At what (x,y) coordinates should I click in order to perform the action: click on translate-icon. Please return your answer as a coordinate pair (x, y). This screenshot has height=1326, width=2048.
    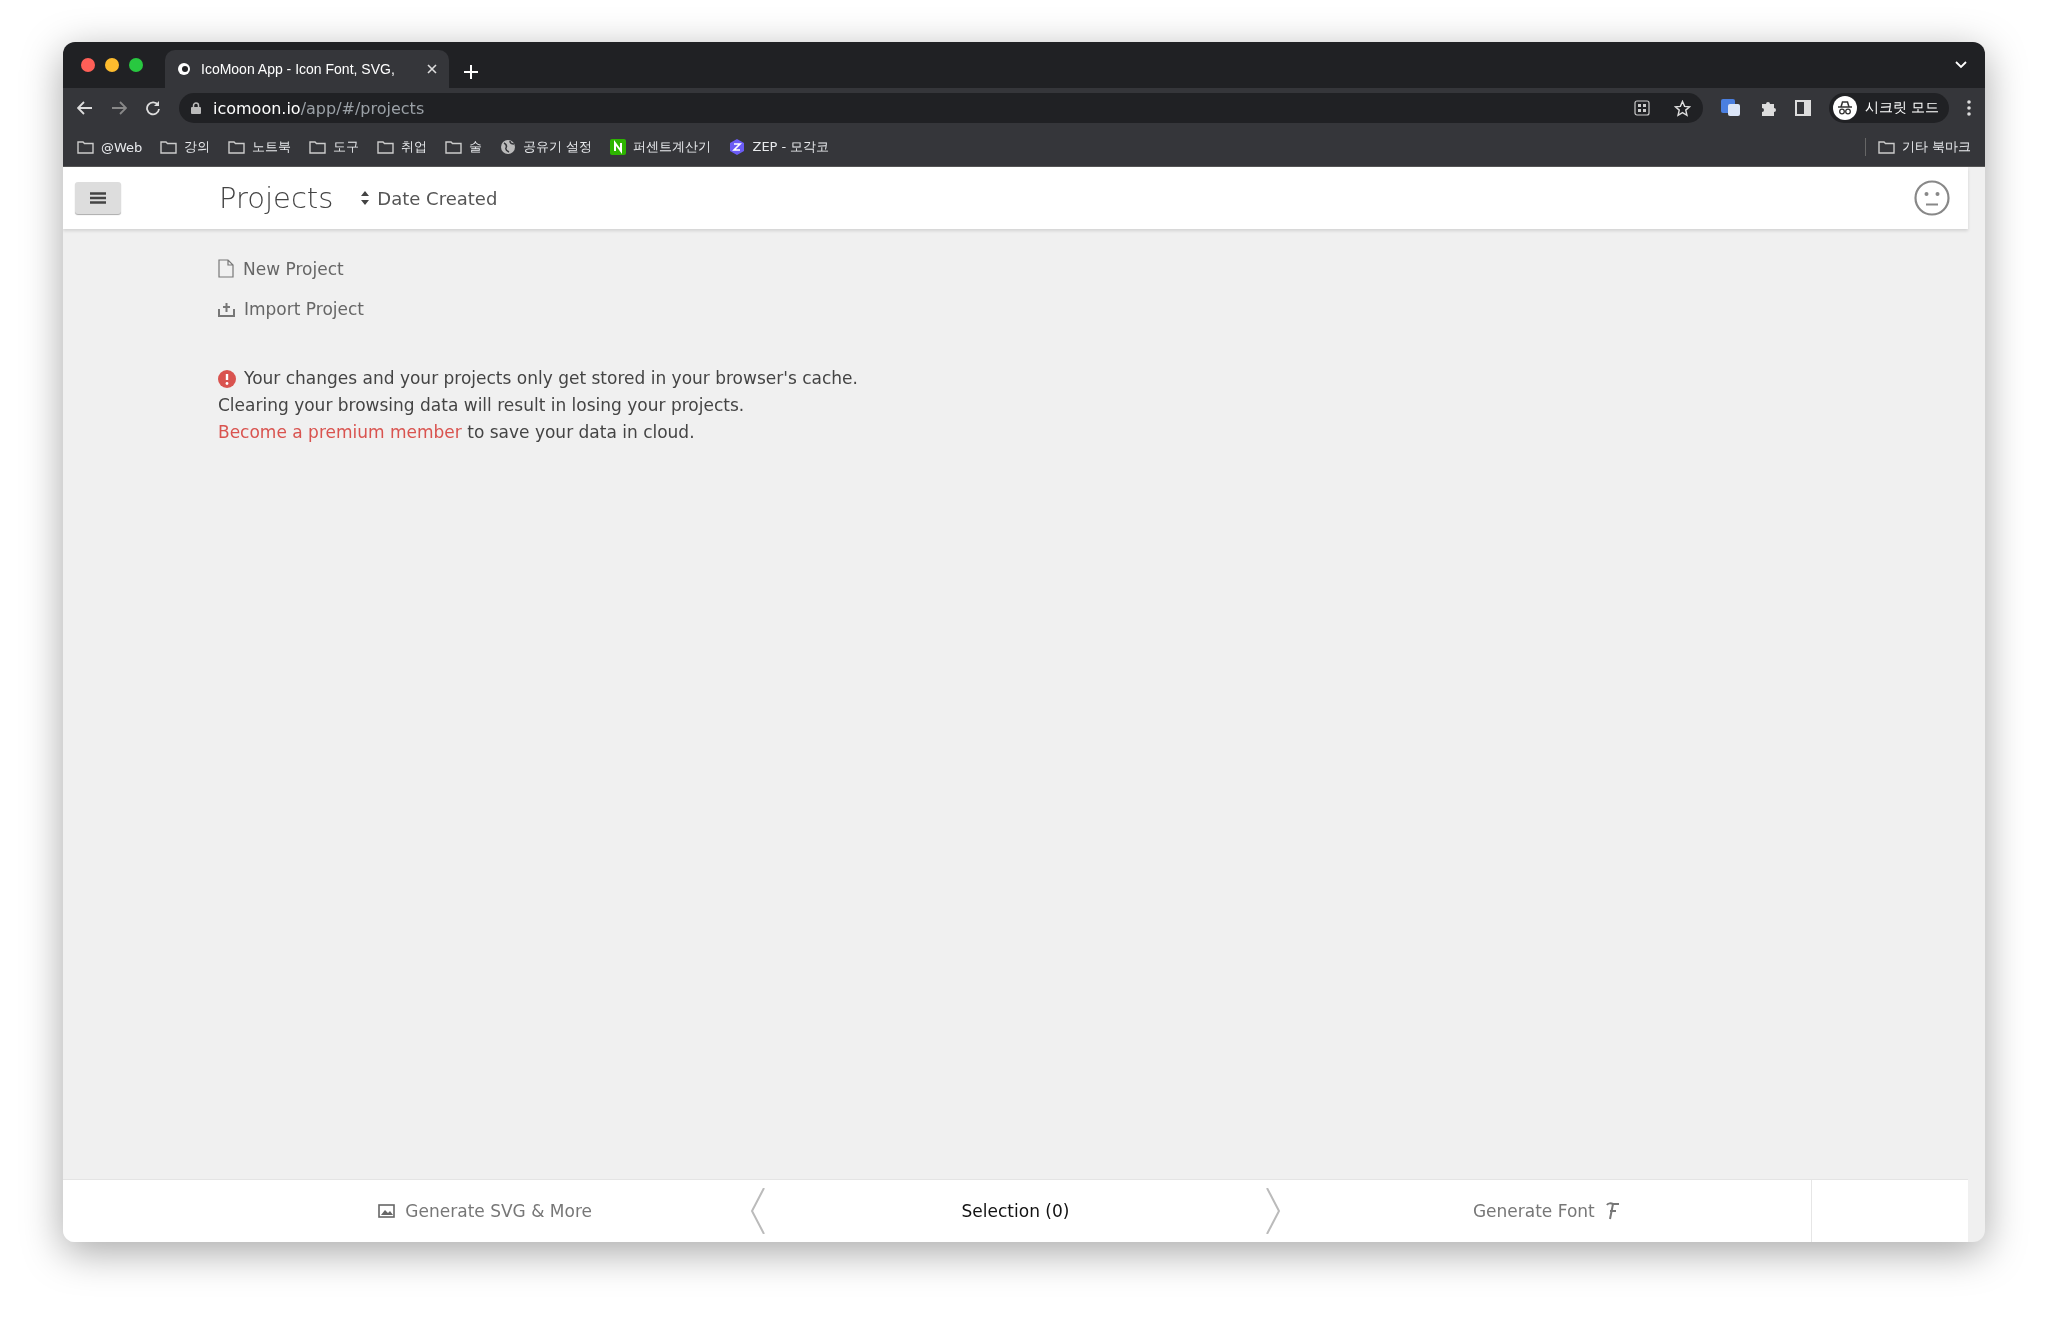
    Looking at the image, I should click on (1730, 108).